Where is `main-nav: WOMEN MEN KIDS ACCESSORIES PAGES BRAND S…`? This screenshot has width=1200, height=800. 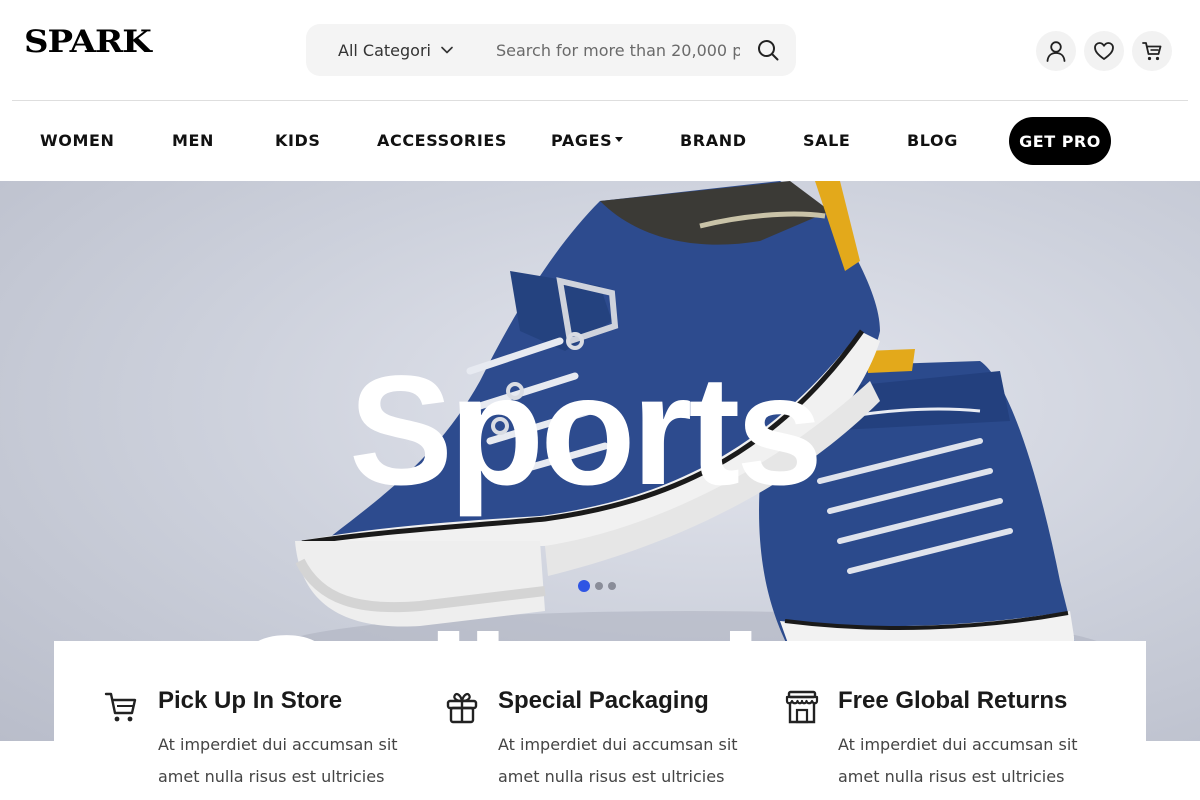
main-nav: WOMEN MEN KIDS ACCESSORIES PAGES BRAND S… is located at coordinates (600, 141).